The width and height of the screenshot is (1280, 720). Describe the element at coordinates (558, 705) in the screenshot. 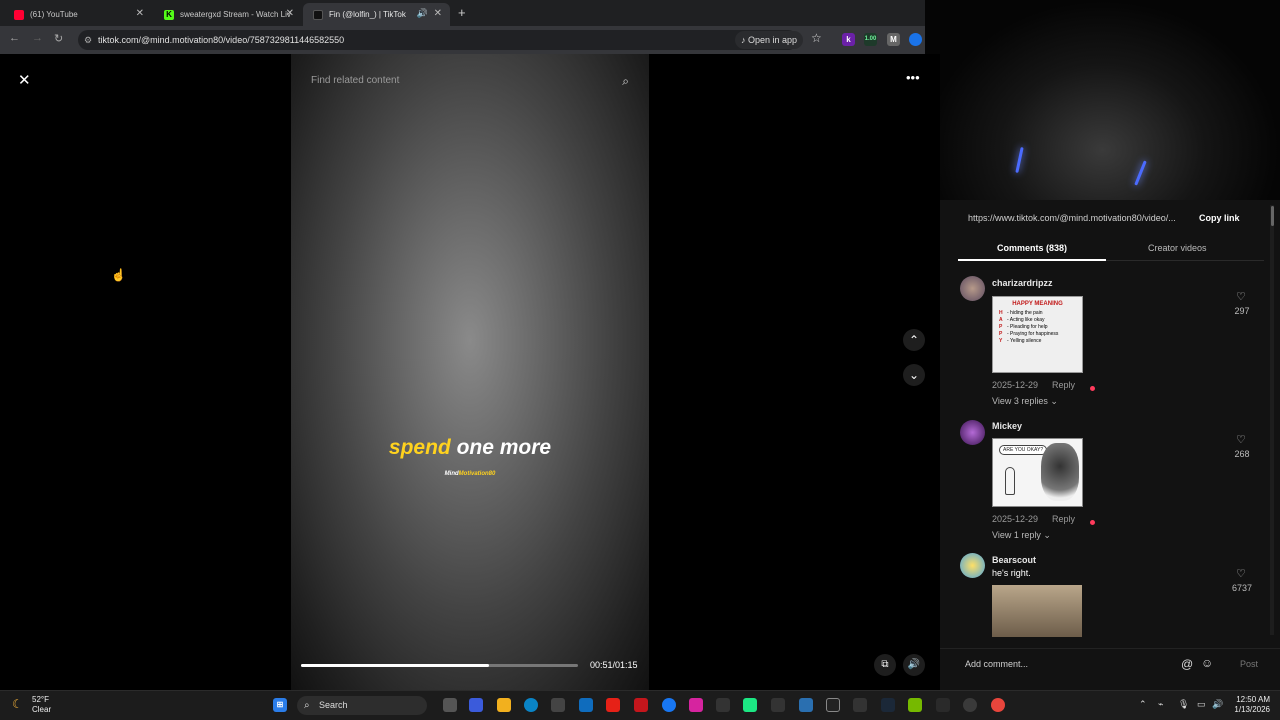

I see `store-icon` at that location.